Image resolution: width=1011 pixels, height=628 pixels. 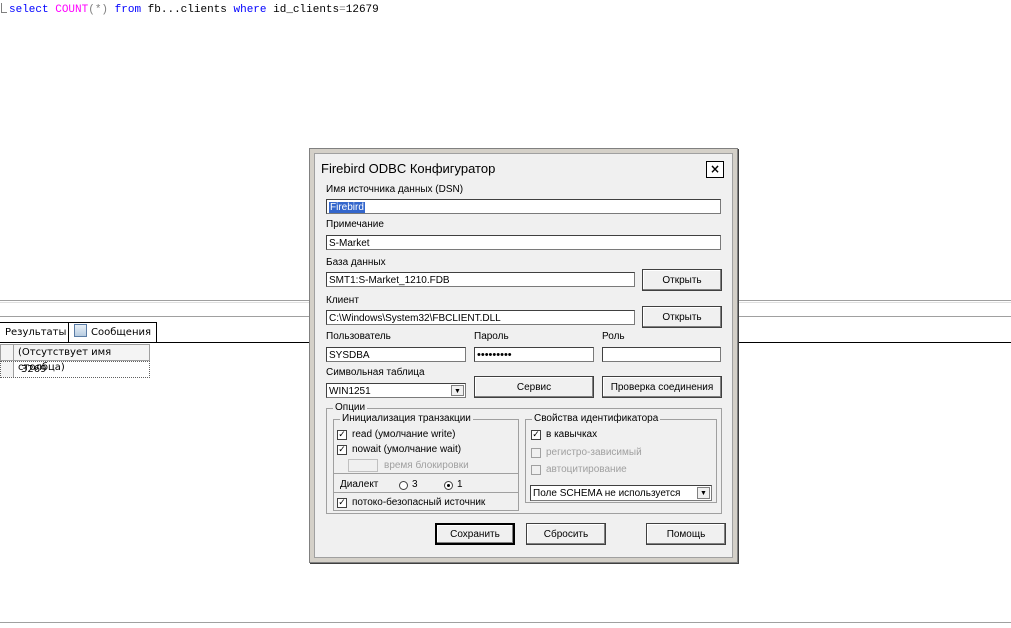 What do you see at coordinates (350, 391) in the screenshot?
I see `charset-value: WIN1251` at bounding box center [350, 391].